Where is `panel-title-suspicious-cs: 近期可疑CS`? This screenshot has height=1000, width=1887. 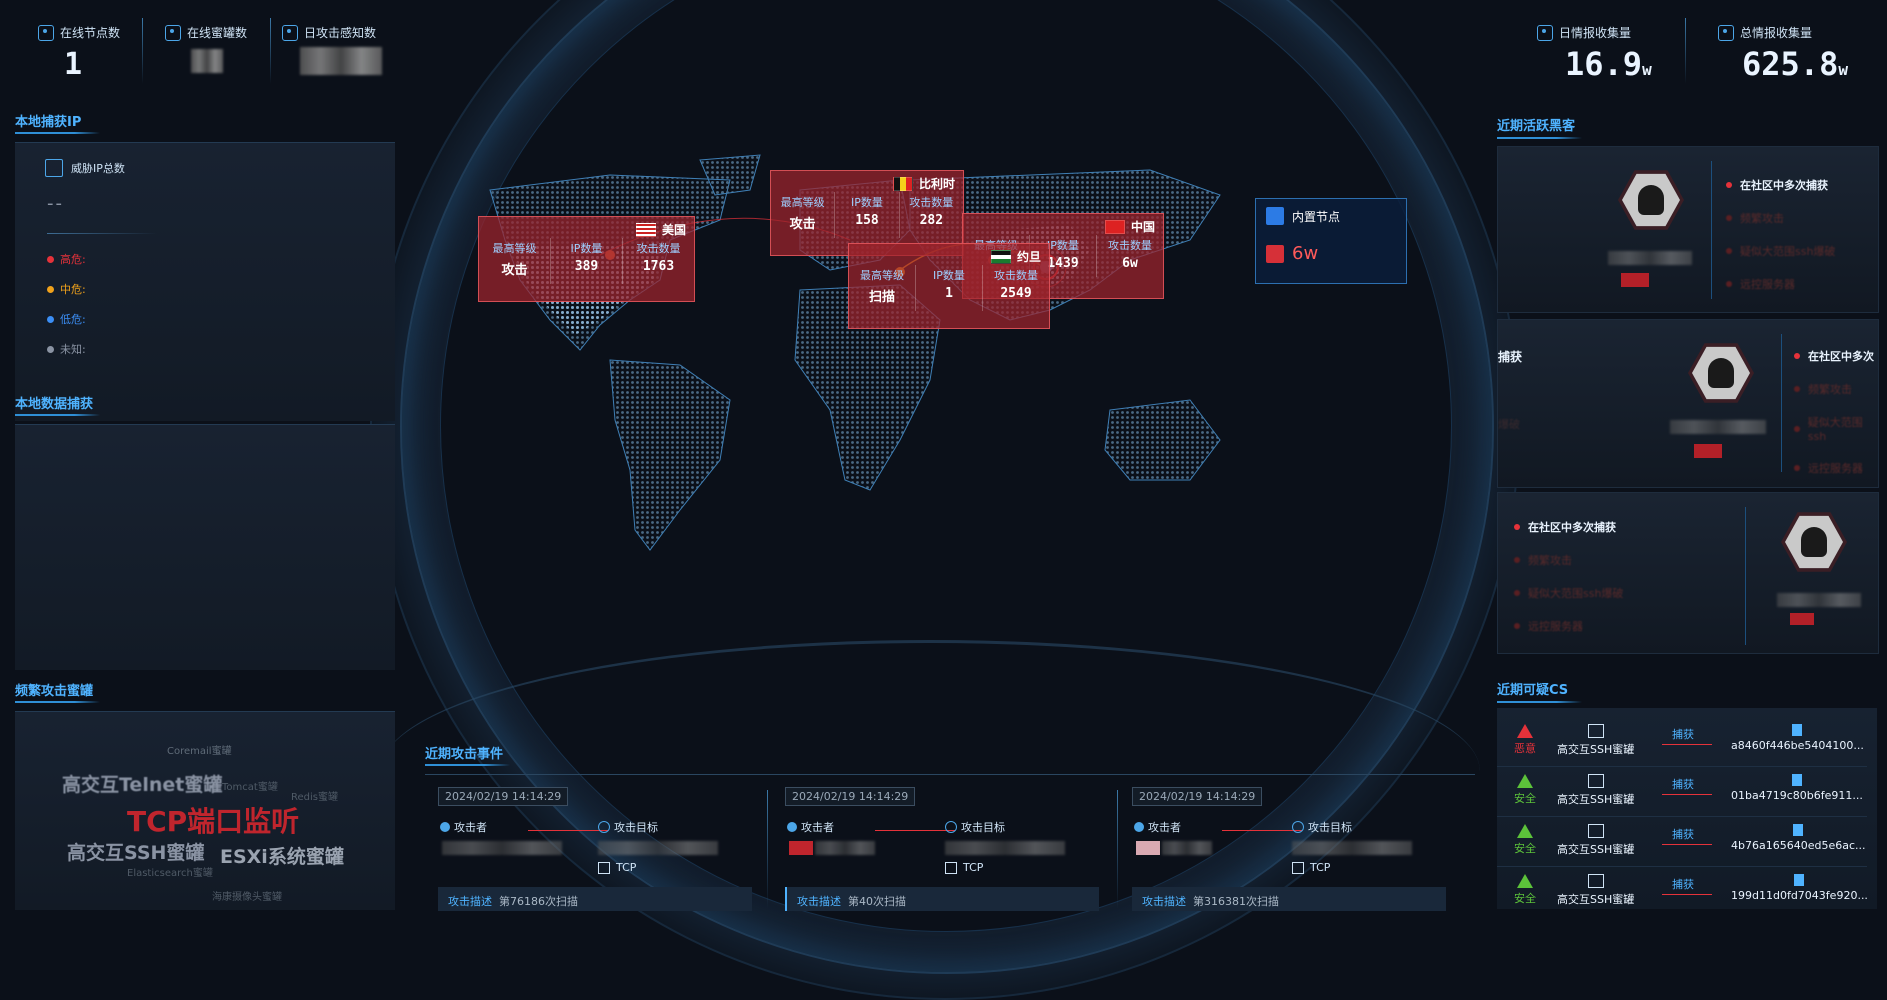
panel-title-suspicious-cs: 近期可疑CS is located at coordinates (1533, 690).